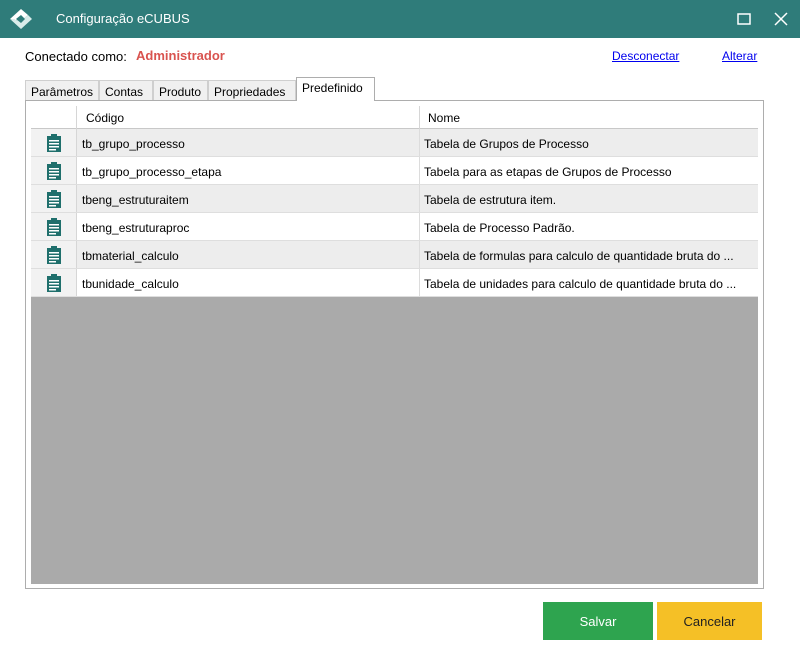  I want to click on row-name: Tabela de Grupos de Processo, so click(506, 144).